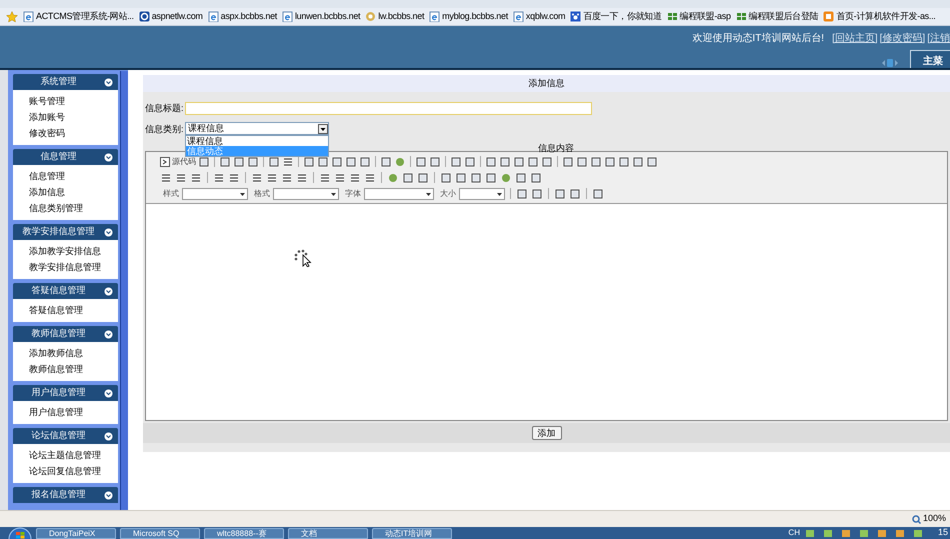  What do you see at coordinates (248, 17) in the screenshot?
I see `bookmark-link: aspx.bcbbs.net` at bounding box center [248, 17].